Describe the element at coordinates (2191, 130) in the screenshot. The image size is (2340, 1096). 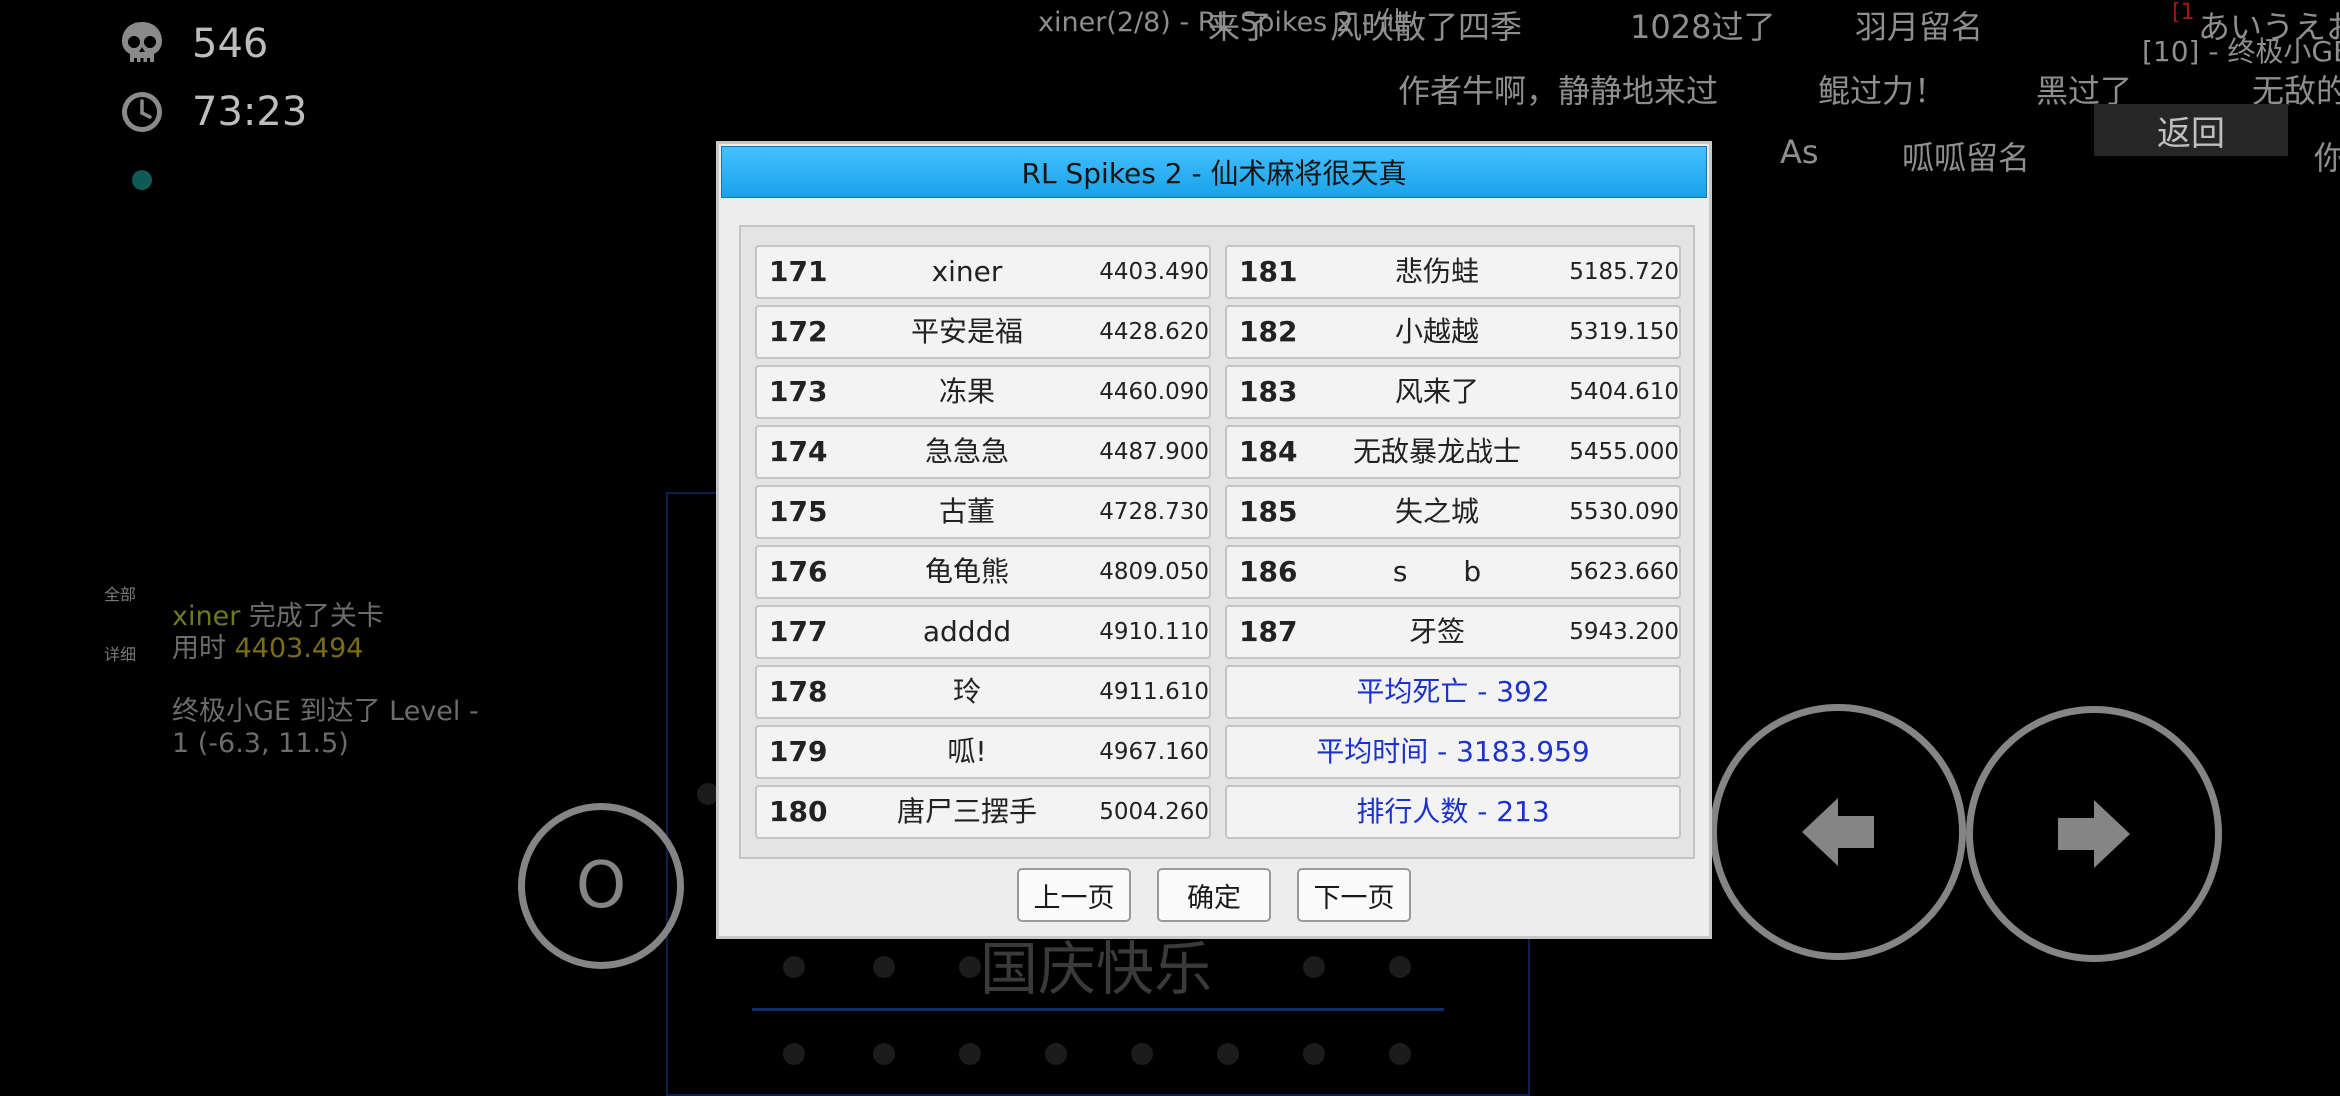
I see `back-button: 返回` at that location.